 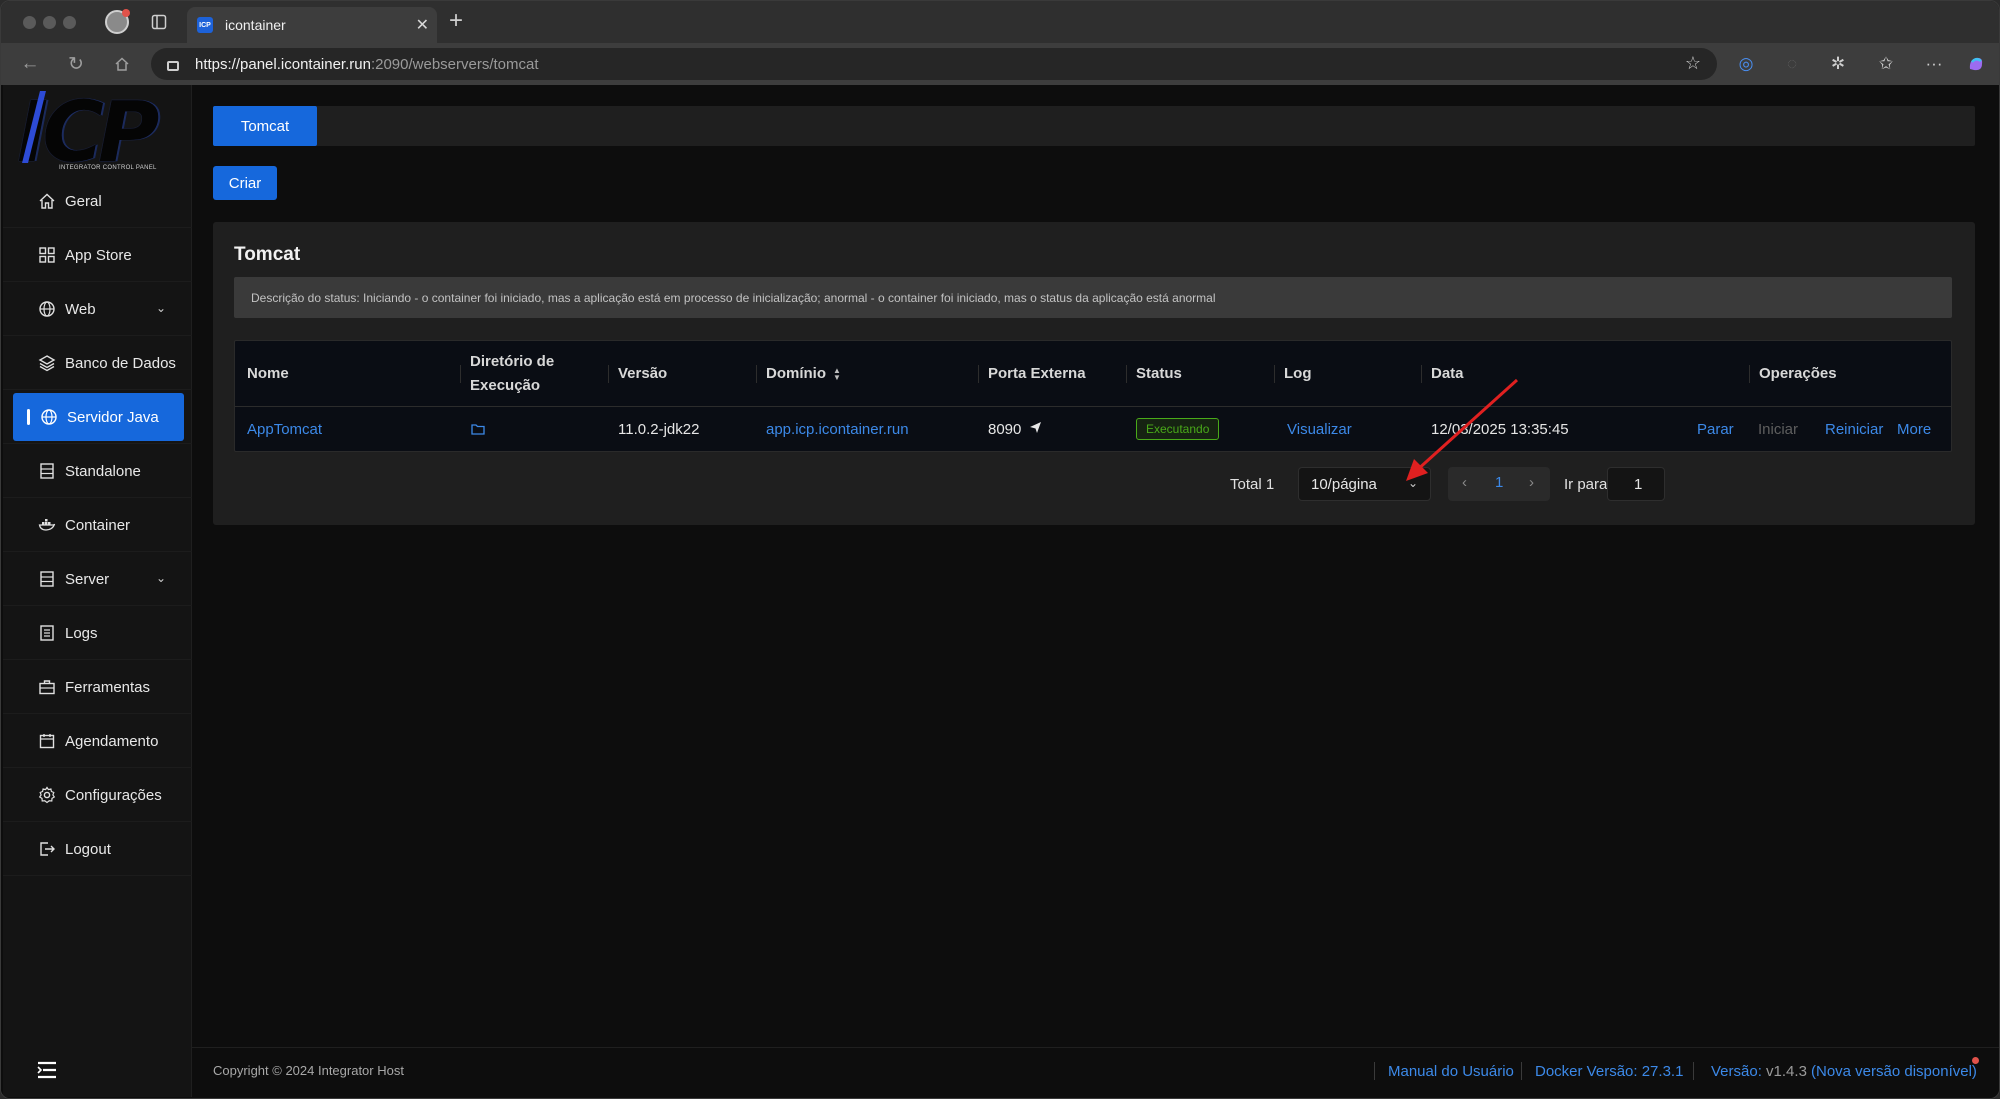 I want to click on more-menu-icon: ···, so click(x=1934, y=64).